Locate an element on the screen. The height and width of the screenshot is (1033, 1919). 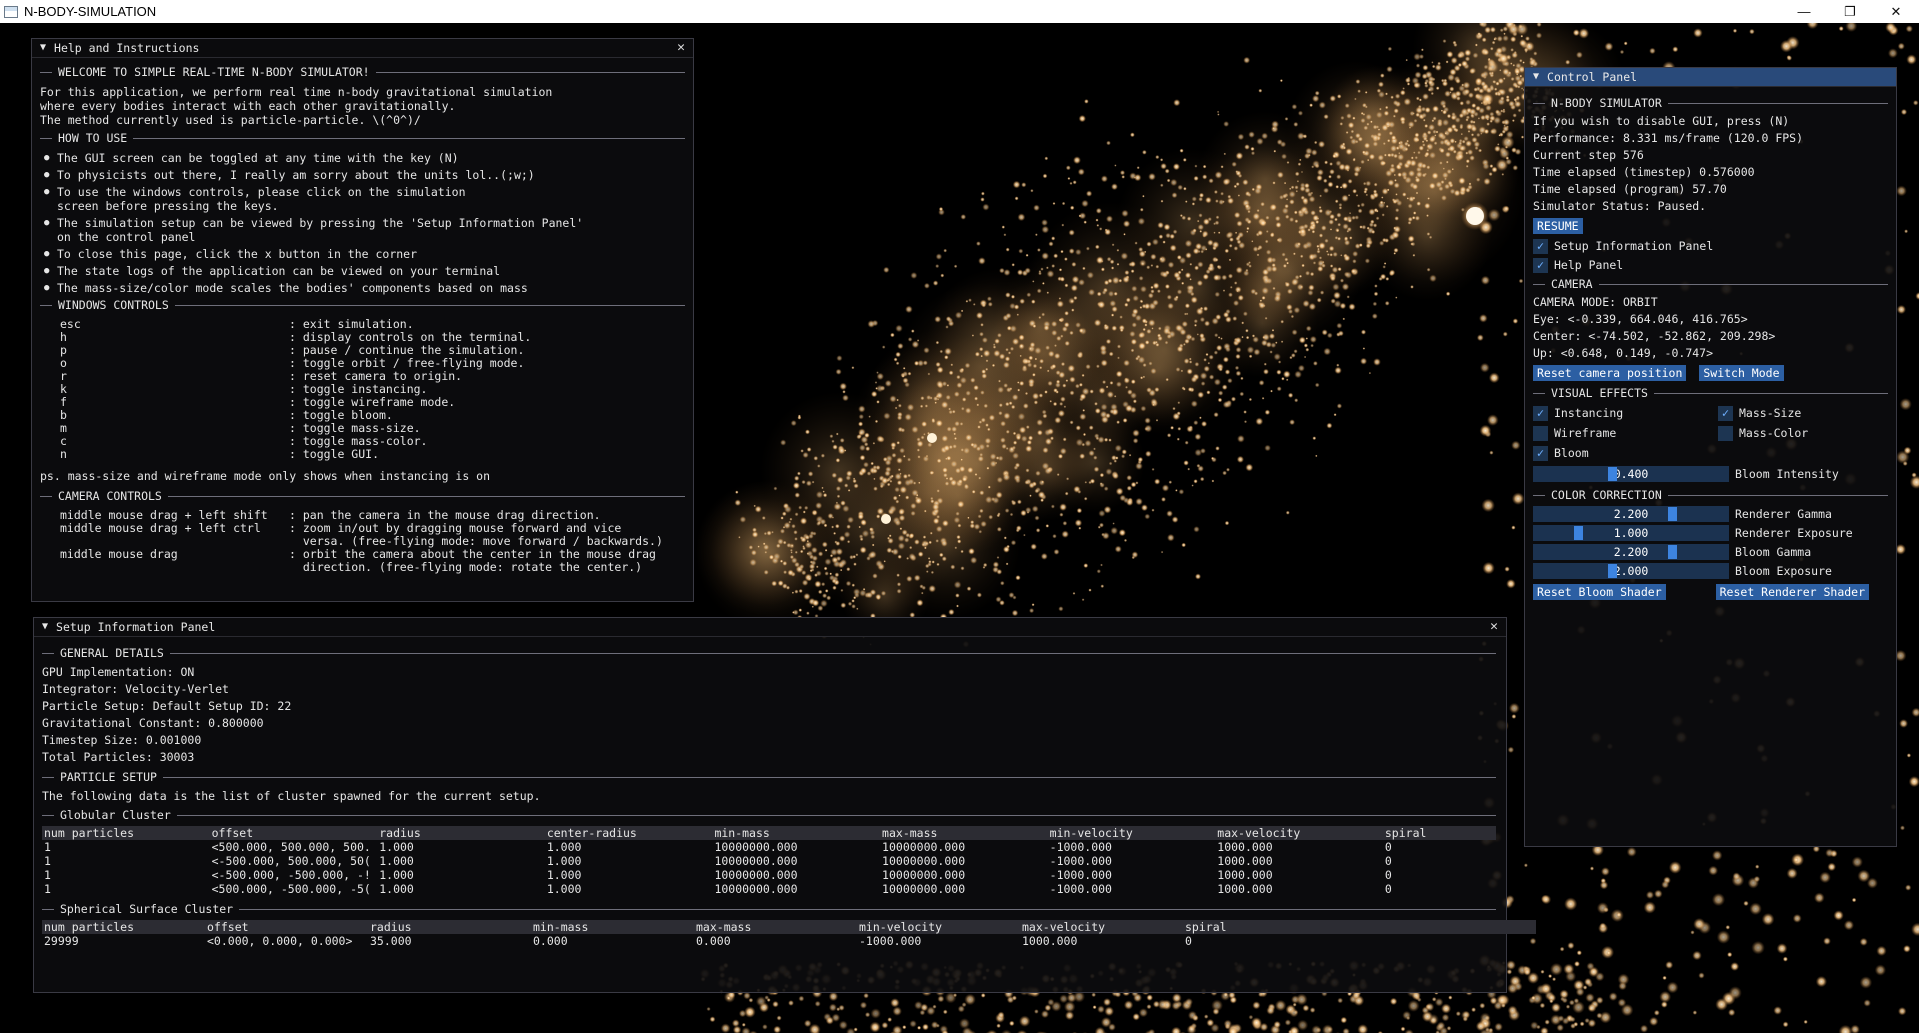
help-panel-checkbox: ✓ Help Panel is located at coordinates (1710, 265).